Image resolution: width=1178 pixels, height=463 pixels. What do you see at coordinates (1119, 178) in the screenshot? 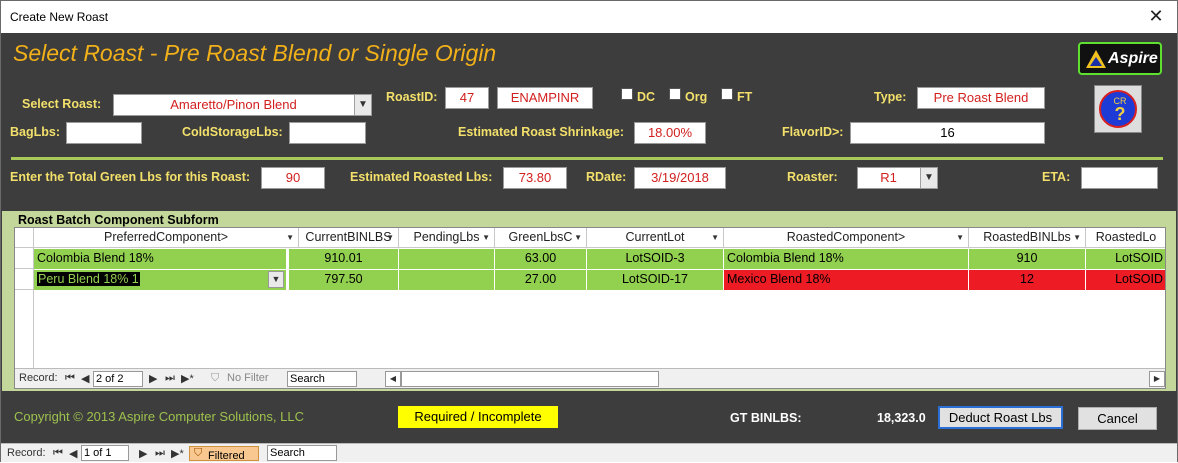
I see `eta-field` at bounding box center [1119, 178].